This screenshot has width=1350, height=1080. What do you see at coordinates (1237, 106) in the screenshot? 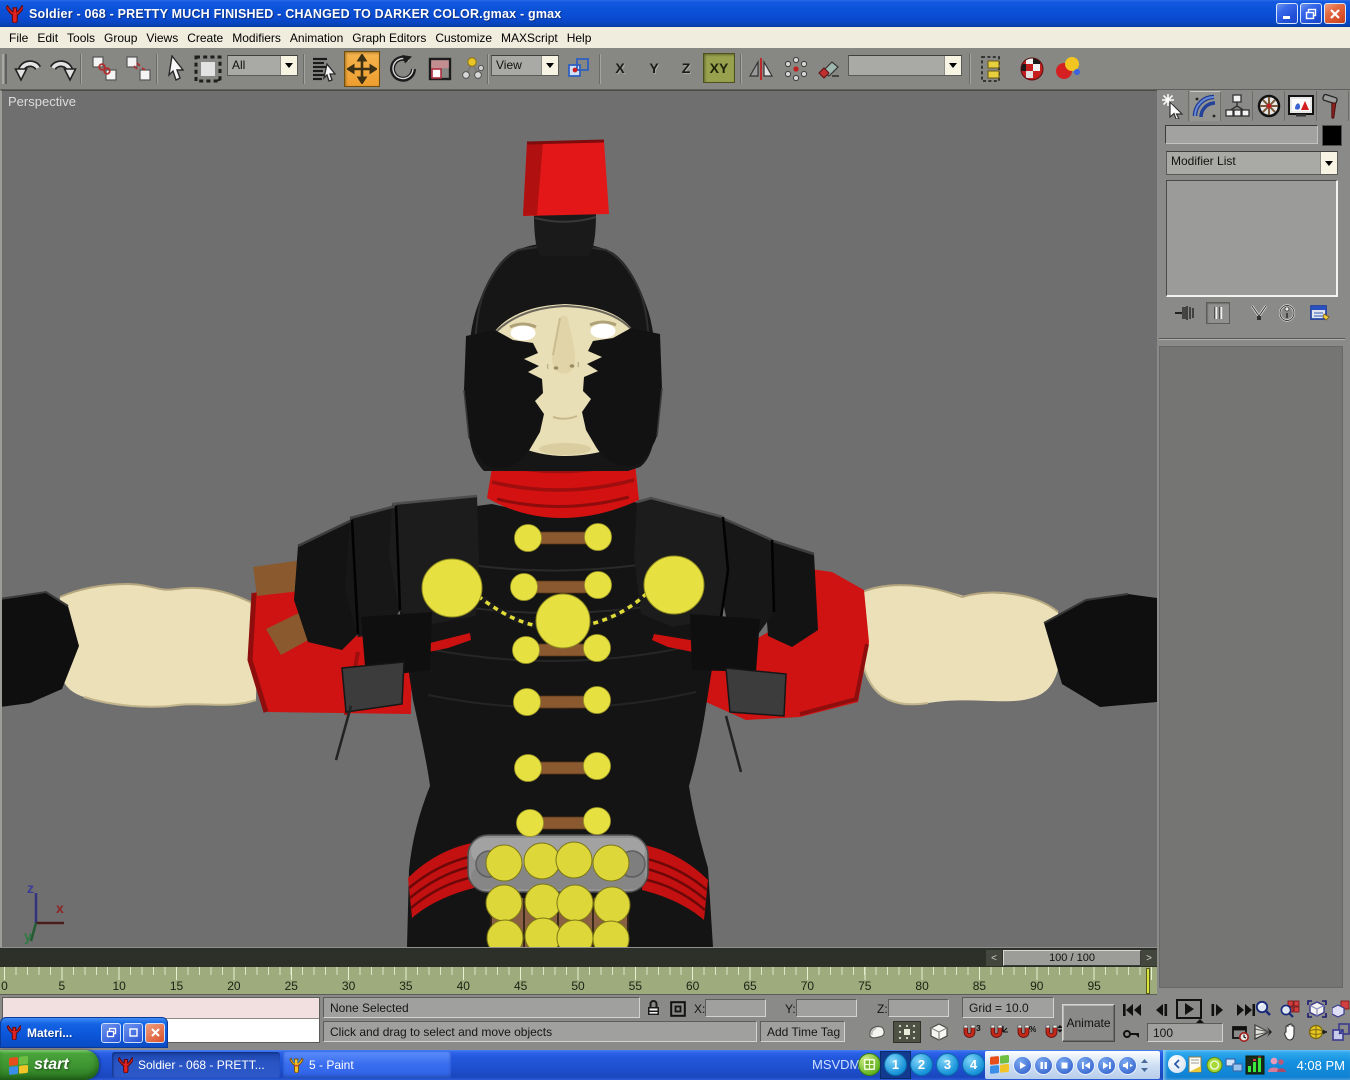
I see `tab-hierarchy` at bounding box center [1237, 106].